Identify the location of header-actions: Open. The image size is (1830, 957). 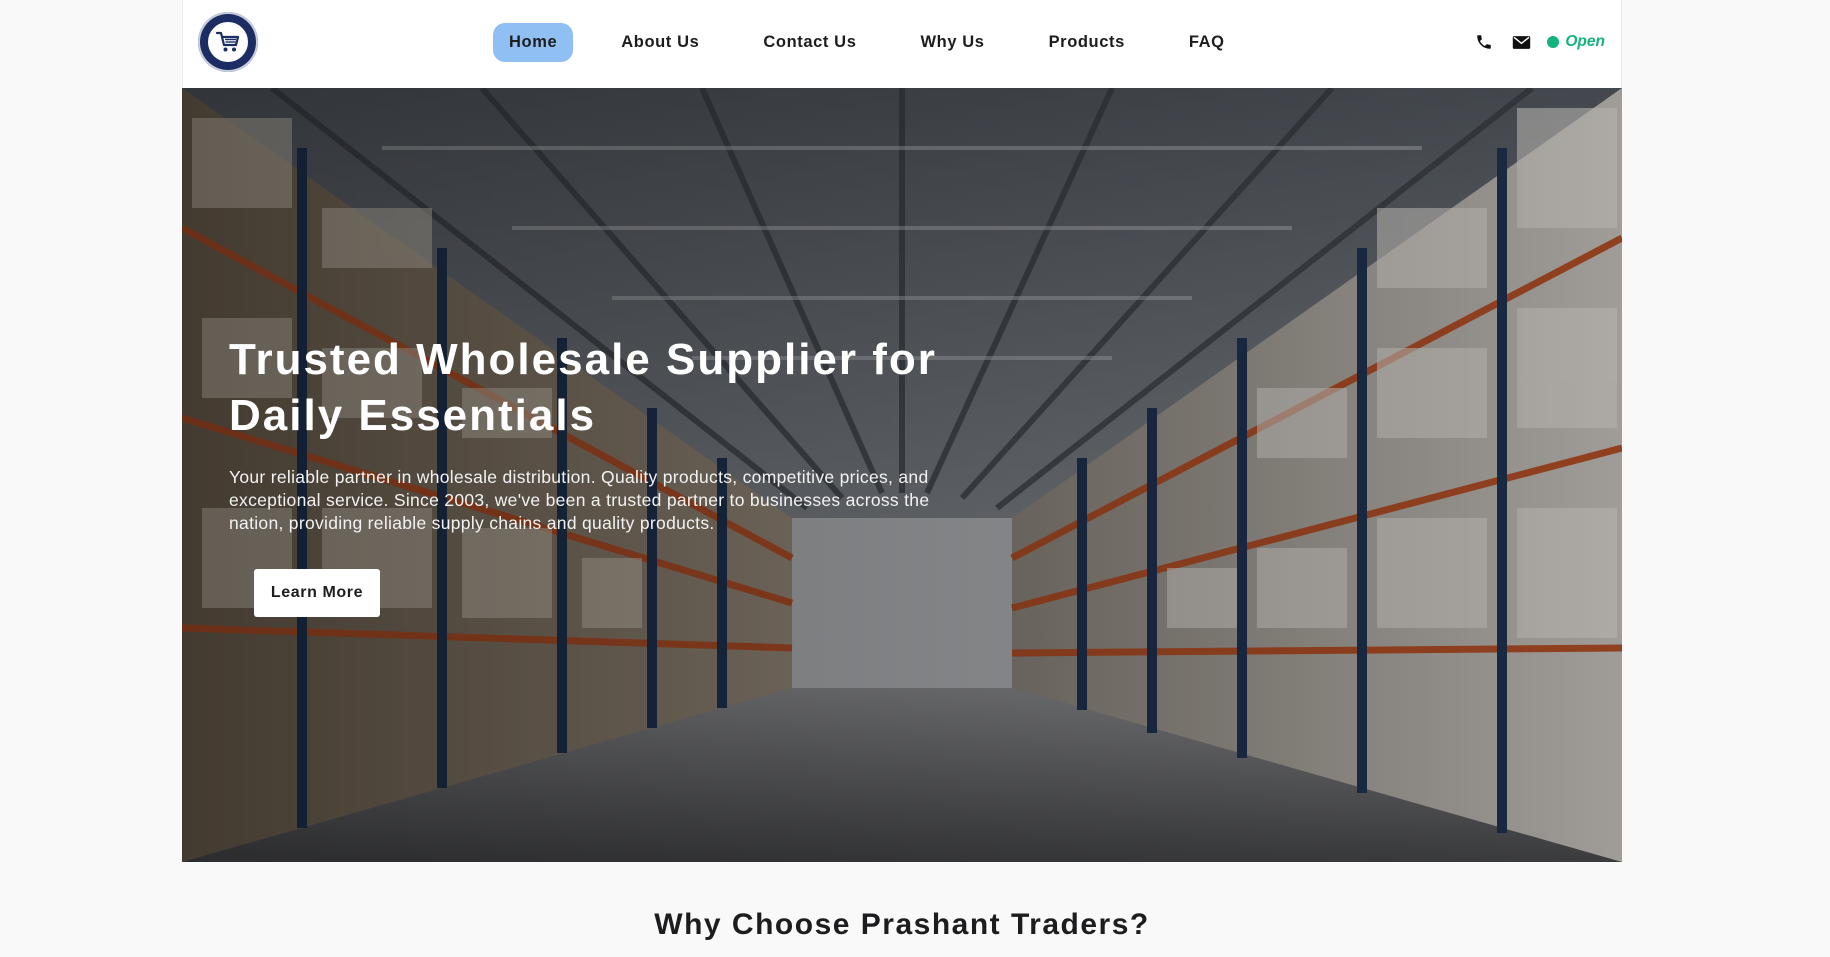
(1539, 42).